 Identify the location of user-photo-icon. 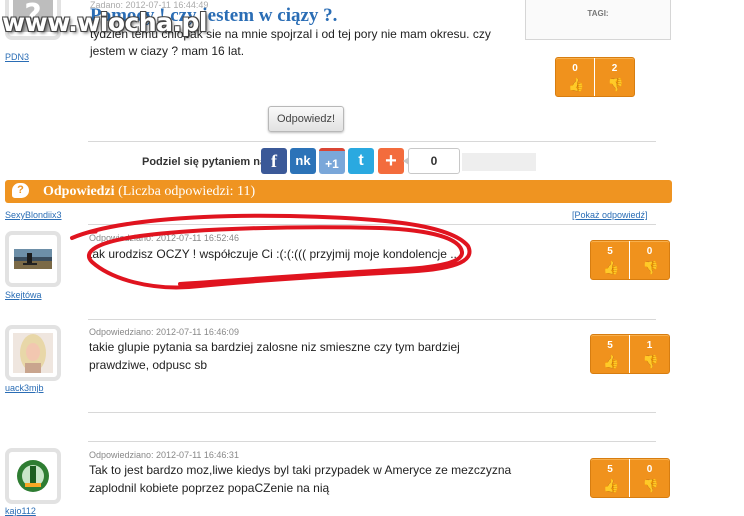
(33, 353).